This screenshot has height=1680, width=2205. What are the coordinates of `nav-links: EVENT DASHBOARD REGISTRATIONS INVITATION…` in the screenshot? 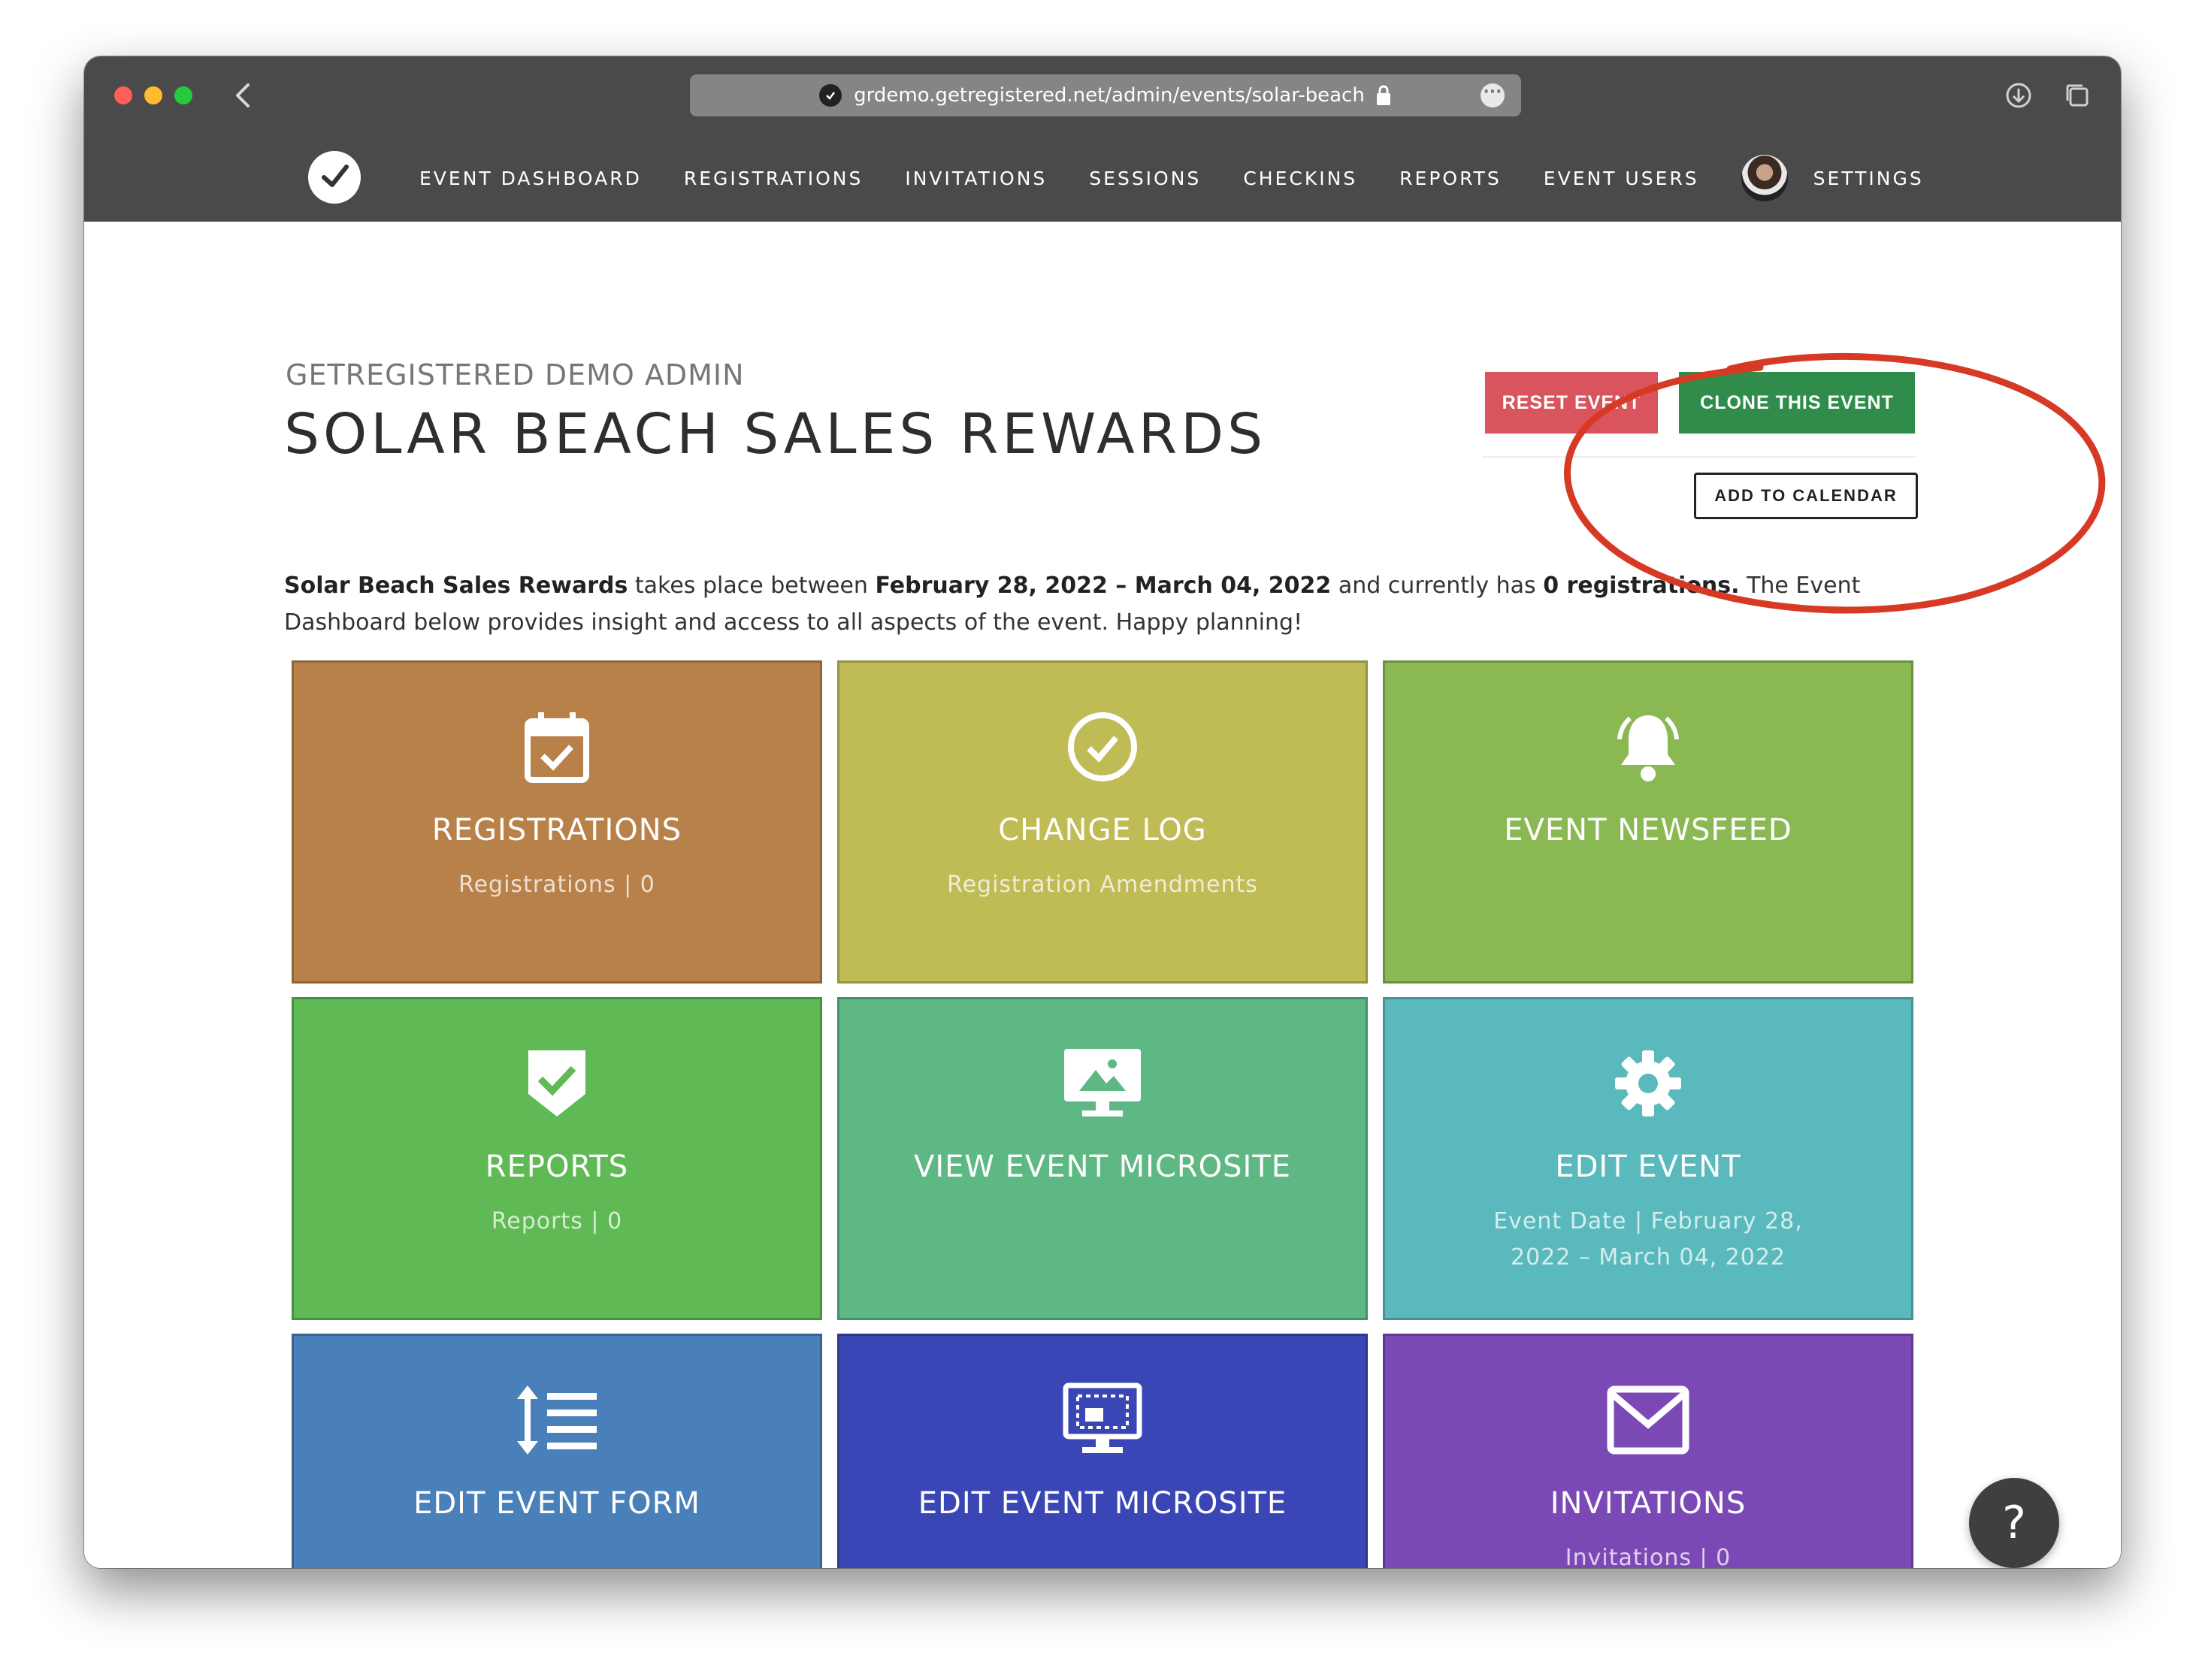 It's located at (1192, 178).